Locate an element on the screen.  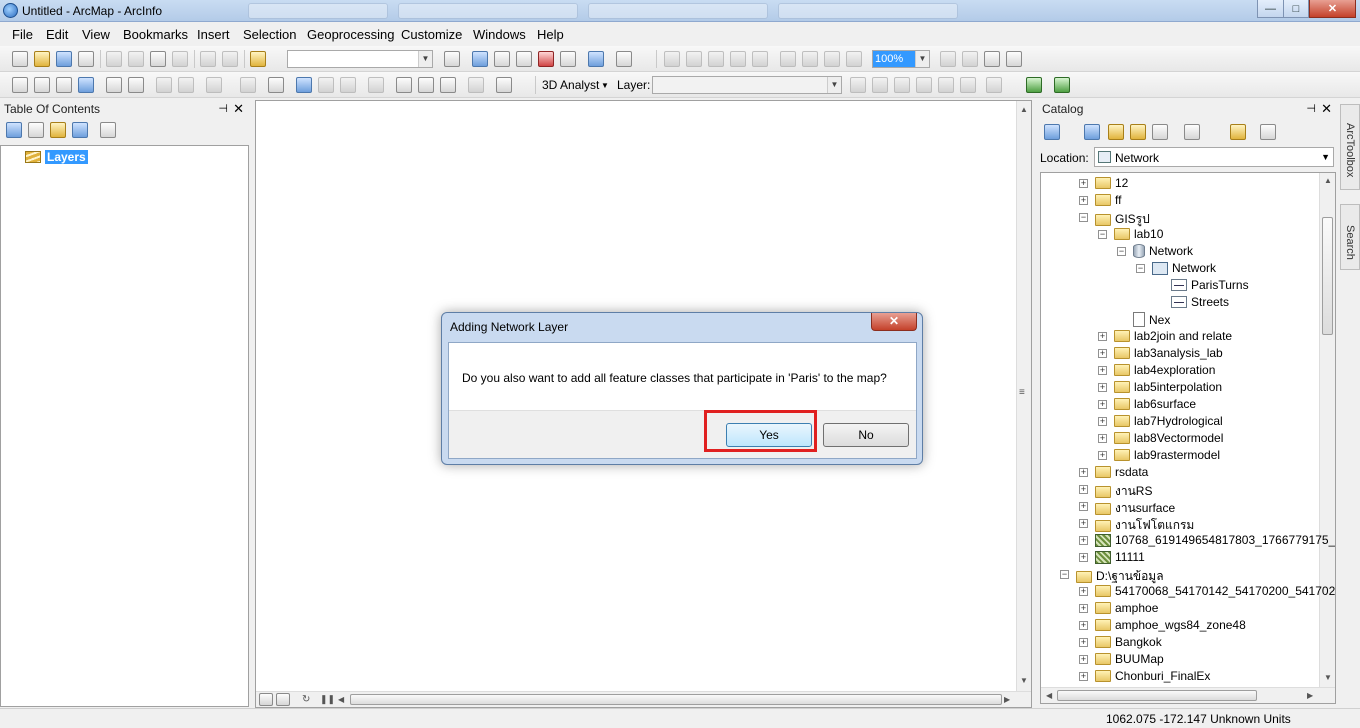
arcglobe-icon is located at coordinates (1062, 85).